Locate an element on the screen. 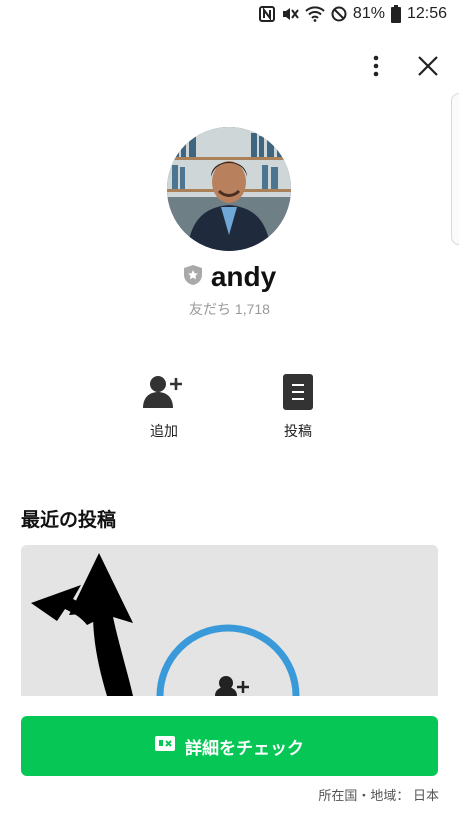 This screenshot has height=816, width=459. battery-percent: 81% is located at coordinates (368, 13).